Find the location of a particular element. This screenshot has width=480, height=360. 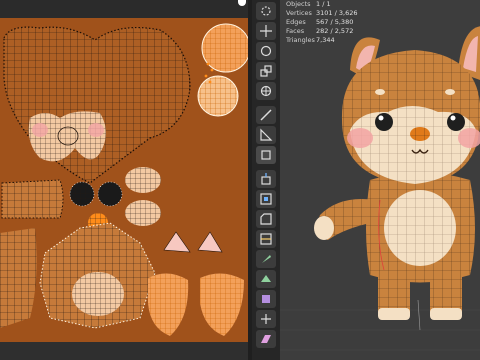

uv-editor-header is located at coordinates (124, 9).